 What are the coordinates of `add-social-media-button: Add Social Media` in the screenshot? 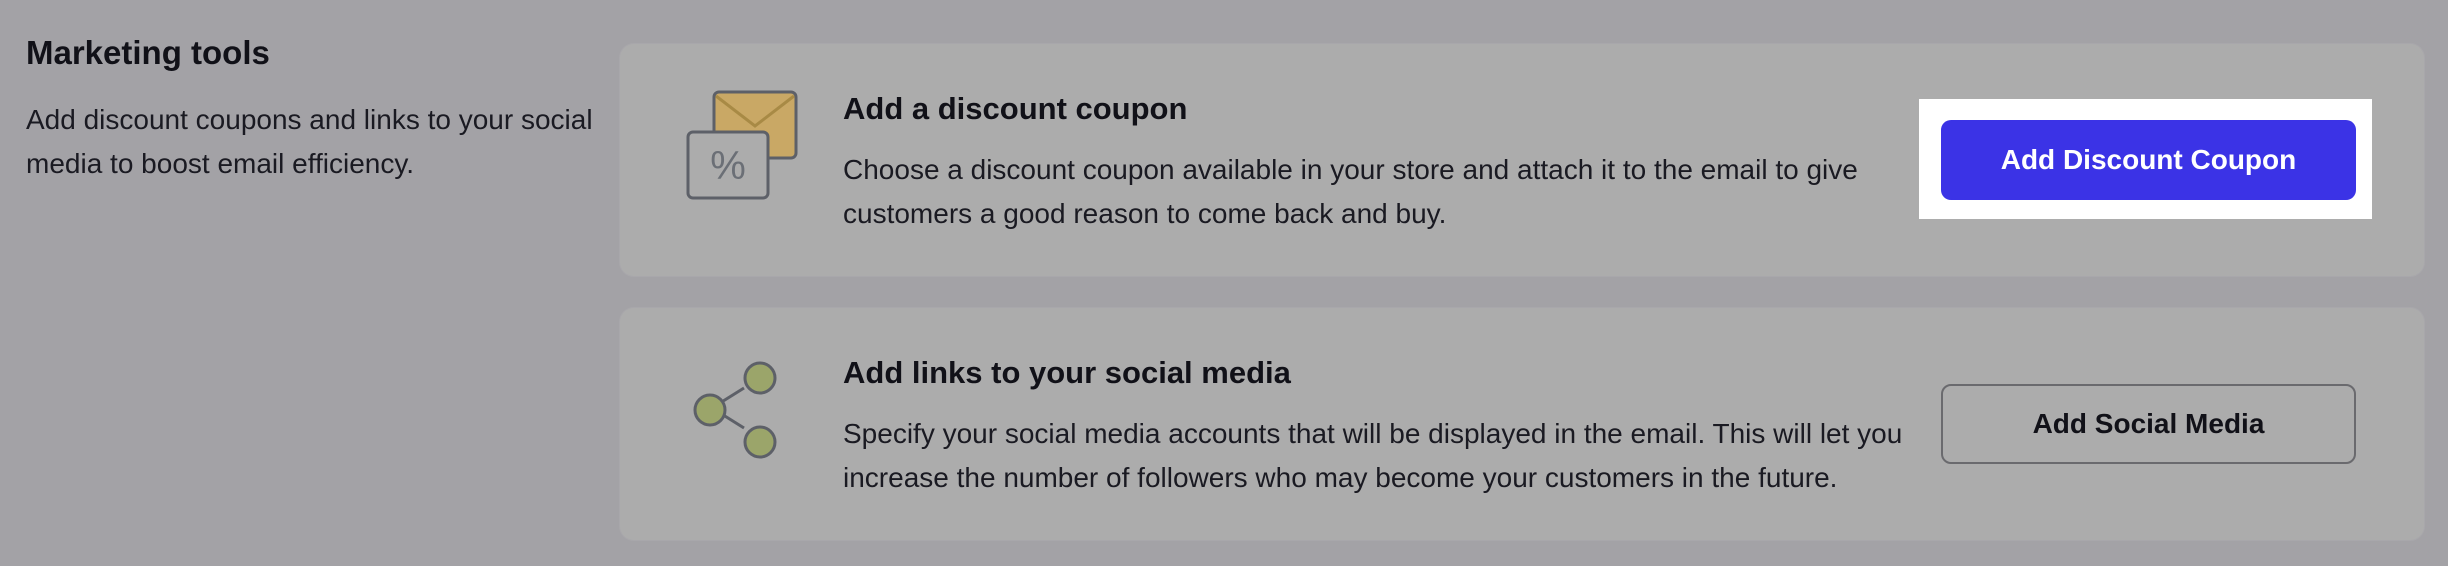 It's located at (2148, 424).